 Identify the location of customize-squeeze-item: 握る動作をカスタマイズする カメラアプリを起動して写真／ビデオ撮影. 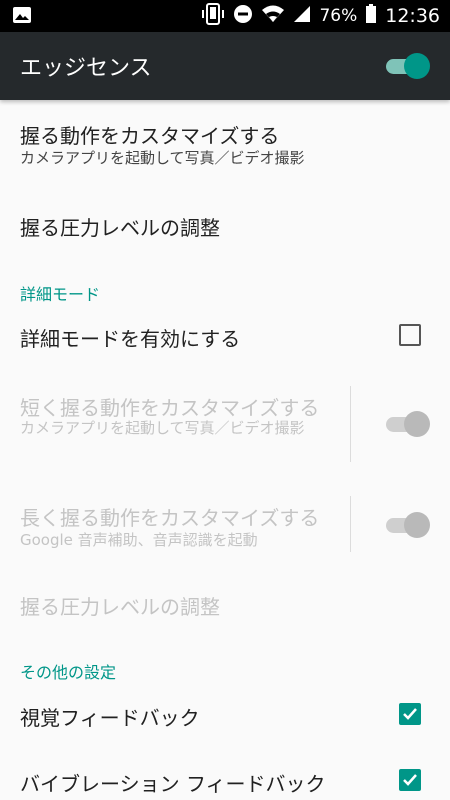
(225, 144).